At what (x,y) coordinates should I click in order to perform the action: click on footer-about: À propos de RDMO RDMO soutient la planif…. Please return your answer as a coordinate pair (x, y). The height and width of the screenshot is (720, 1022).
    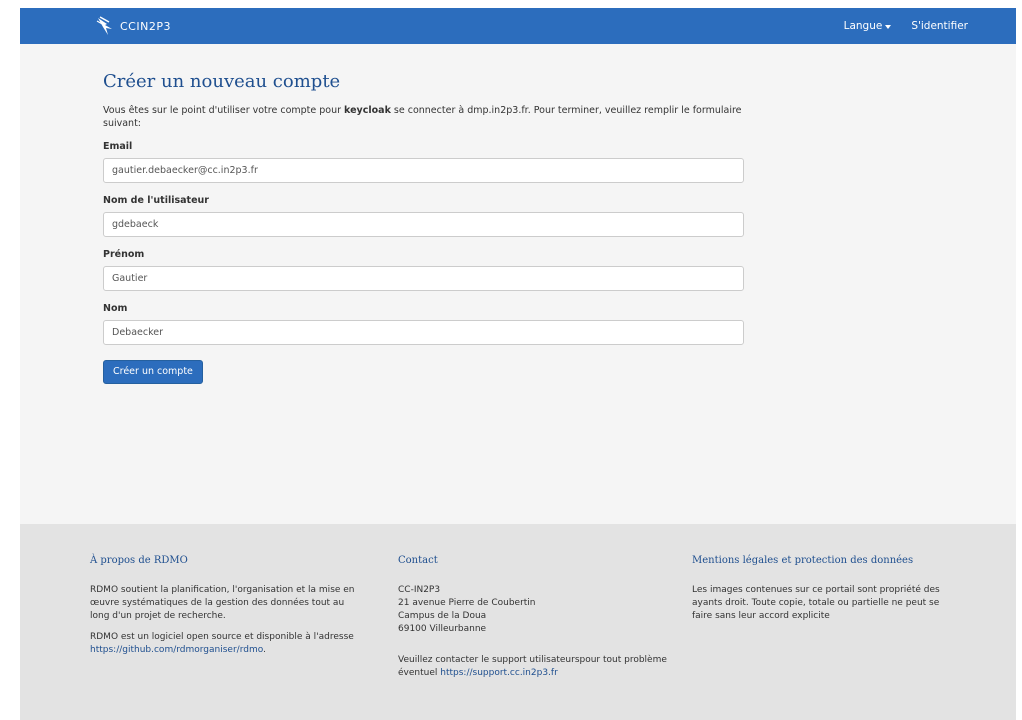
    Looking at the image, I should click on (225, 610).